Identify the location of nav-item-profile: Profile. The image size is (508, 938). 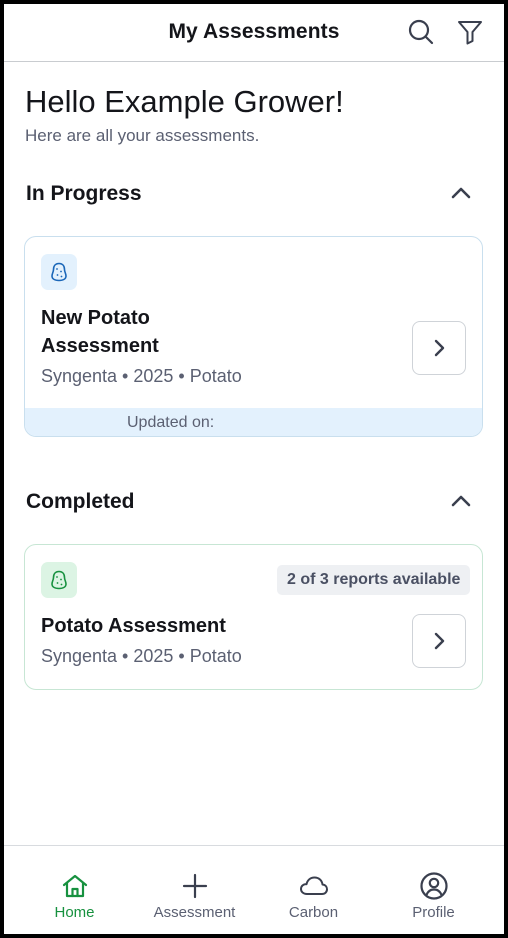
(433, 890).